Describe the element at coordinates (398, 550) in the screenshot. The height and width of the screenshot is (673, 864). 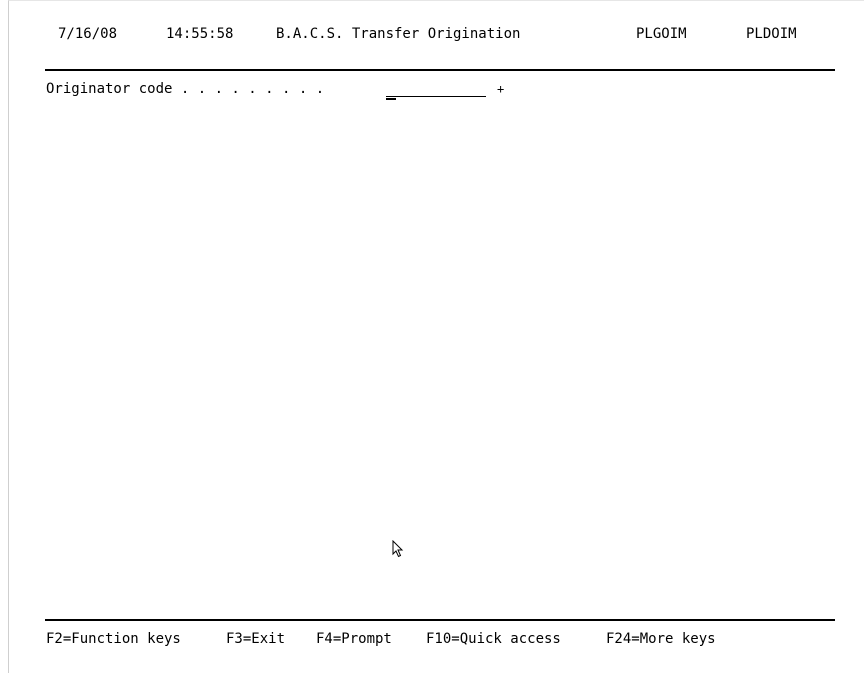
I see `mouse-pointer-icon` at that location.